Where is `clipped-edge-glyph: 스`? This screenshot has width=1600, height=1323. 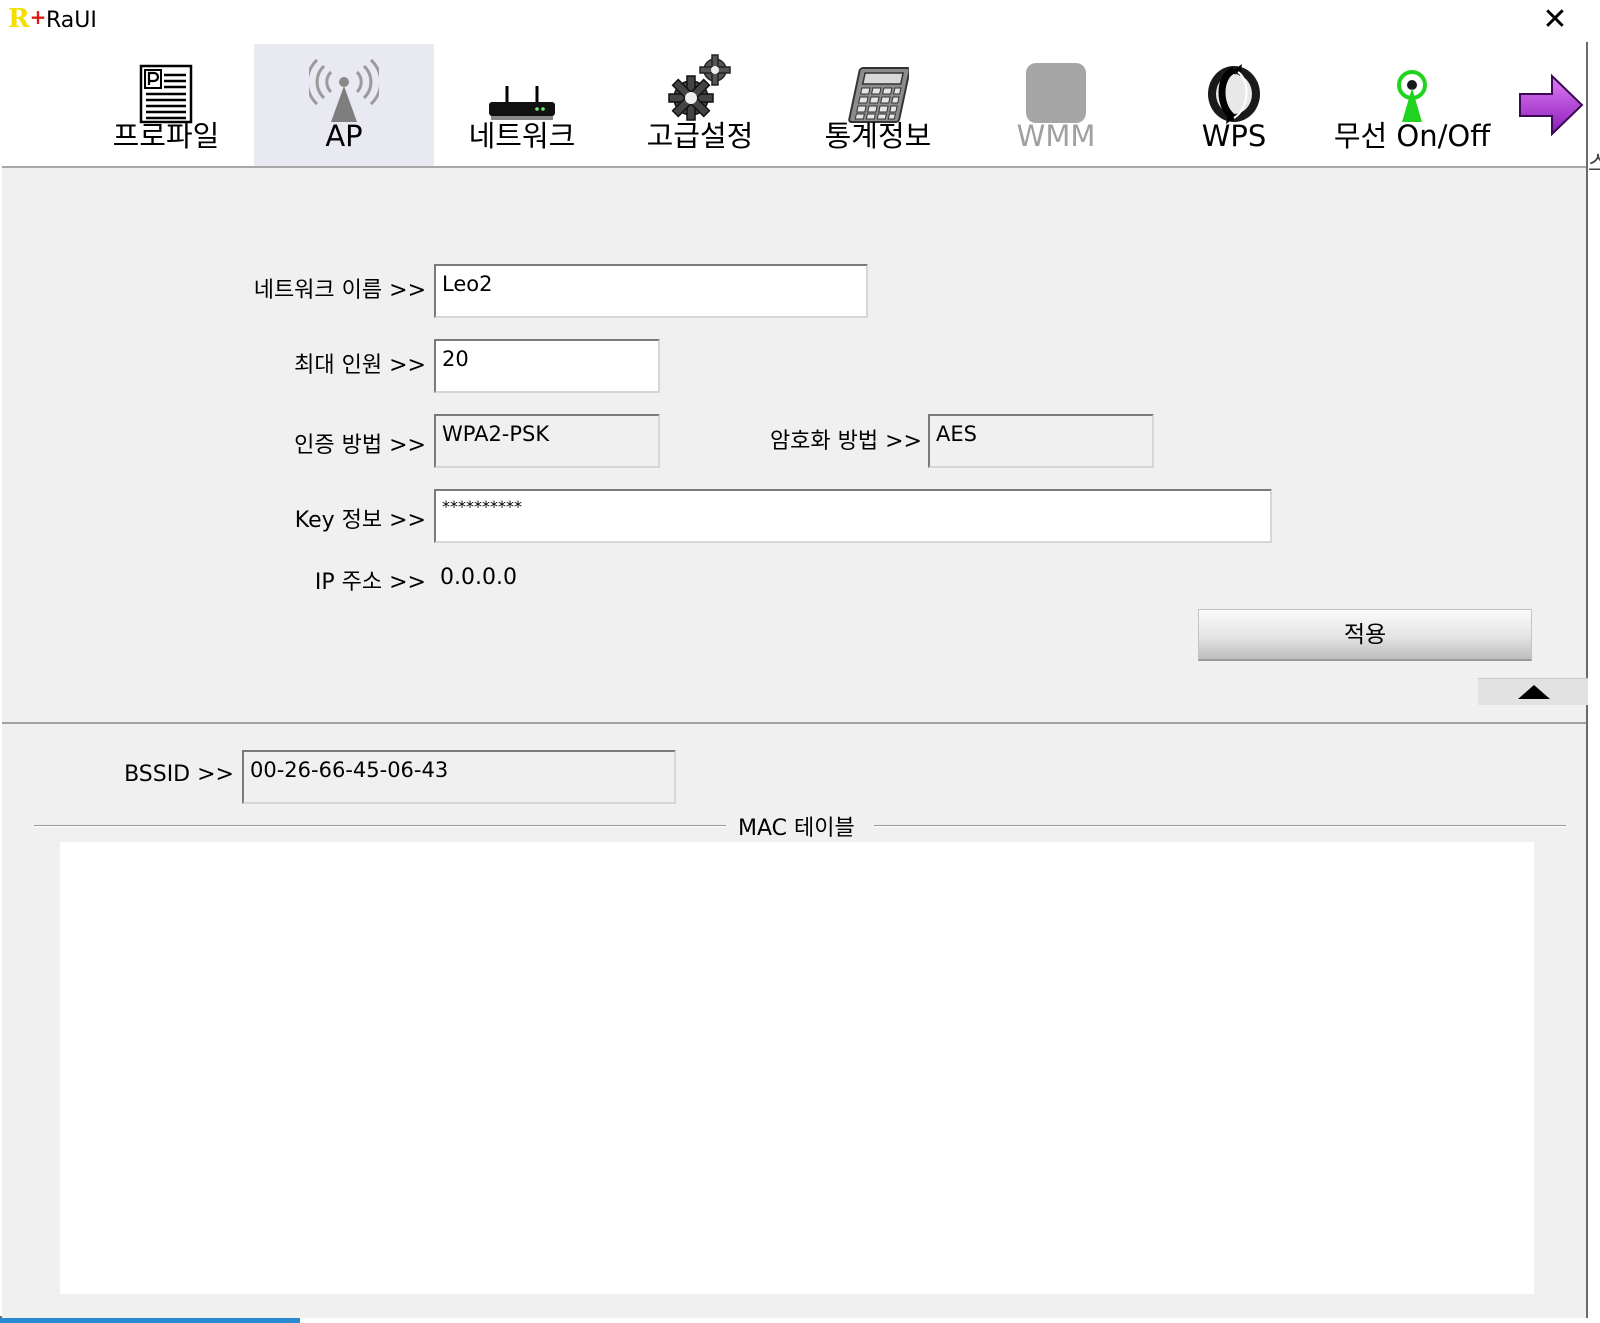 clipped-edge-glyph: 스 is located at coordinates (1594, 164).